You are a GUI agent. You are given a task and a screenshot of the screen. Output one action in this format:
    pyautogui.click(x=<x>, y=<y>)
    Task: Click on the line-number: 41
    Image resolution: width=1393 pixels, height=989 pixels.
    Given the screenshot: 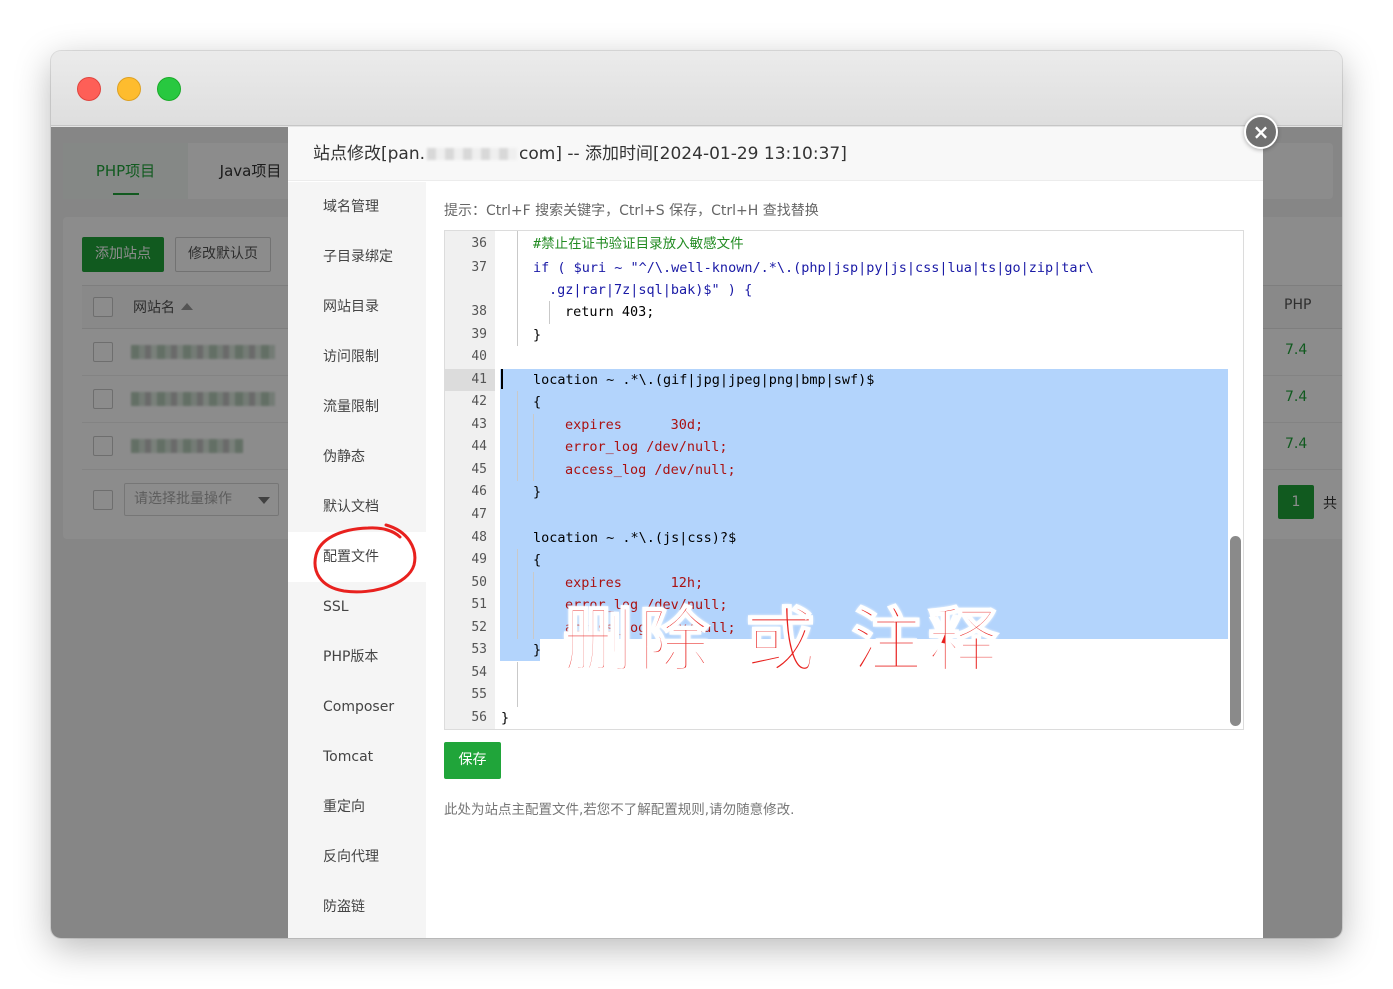 What is the action you would take?
    pyautogui.click(x=470, y=380)
    